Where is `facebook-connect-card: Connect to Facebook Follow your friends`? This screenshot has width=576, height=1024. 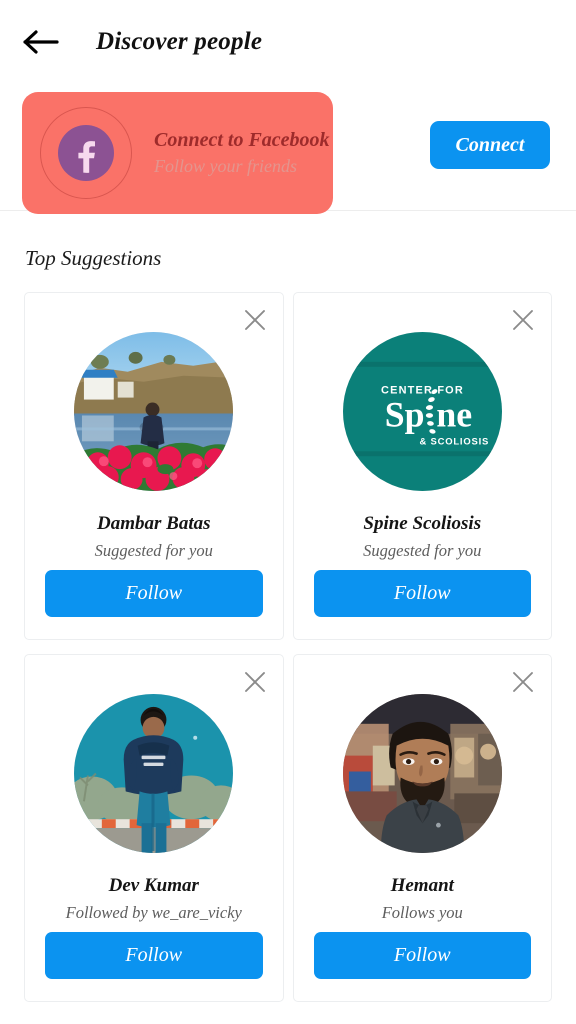
facebook-connect-card: Connect to Facebook Follow your friends is located at coordinates (177, 153).